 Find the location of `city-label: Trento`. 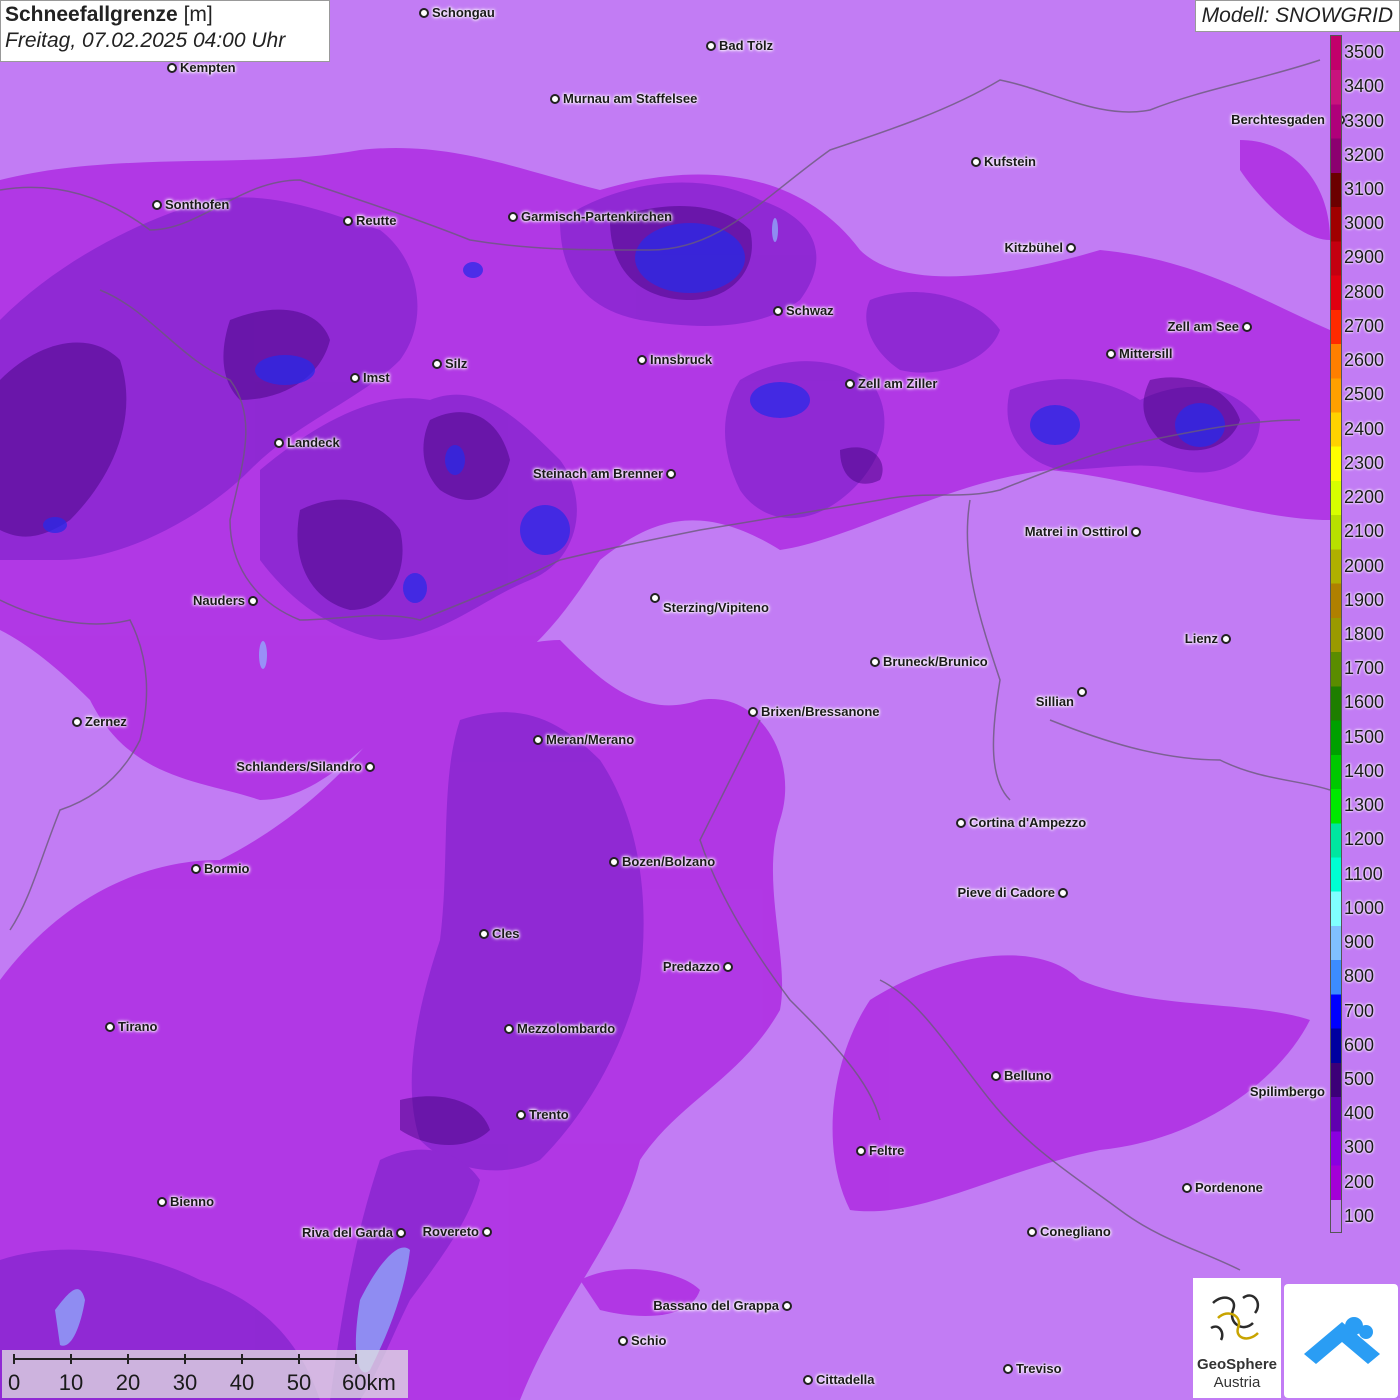

city-label: Trento is located at coordinates (549, 1114).